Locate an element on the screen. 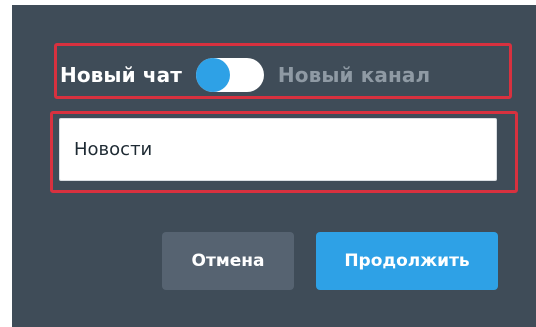  cancel-button: Отмена is located at coordinates (228, 261).